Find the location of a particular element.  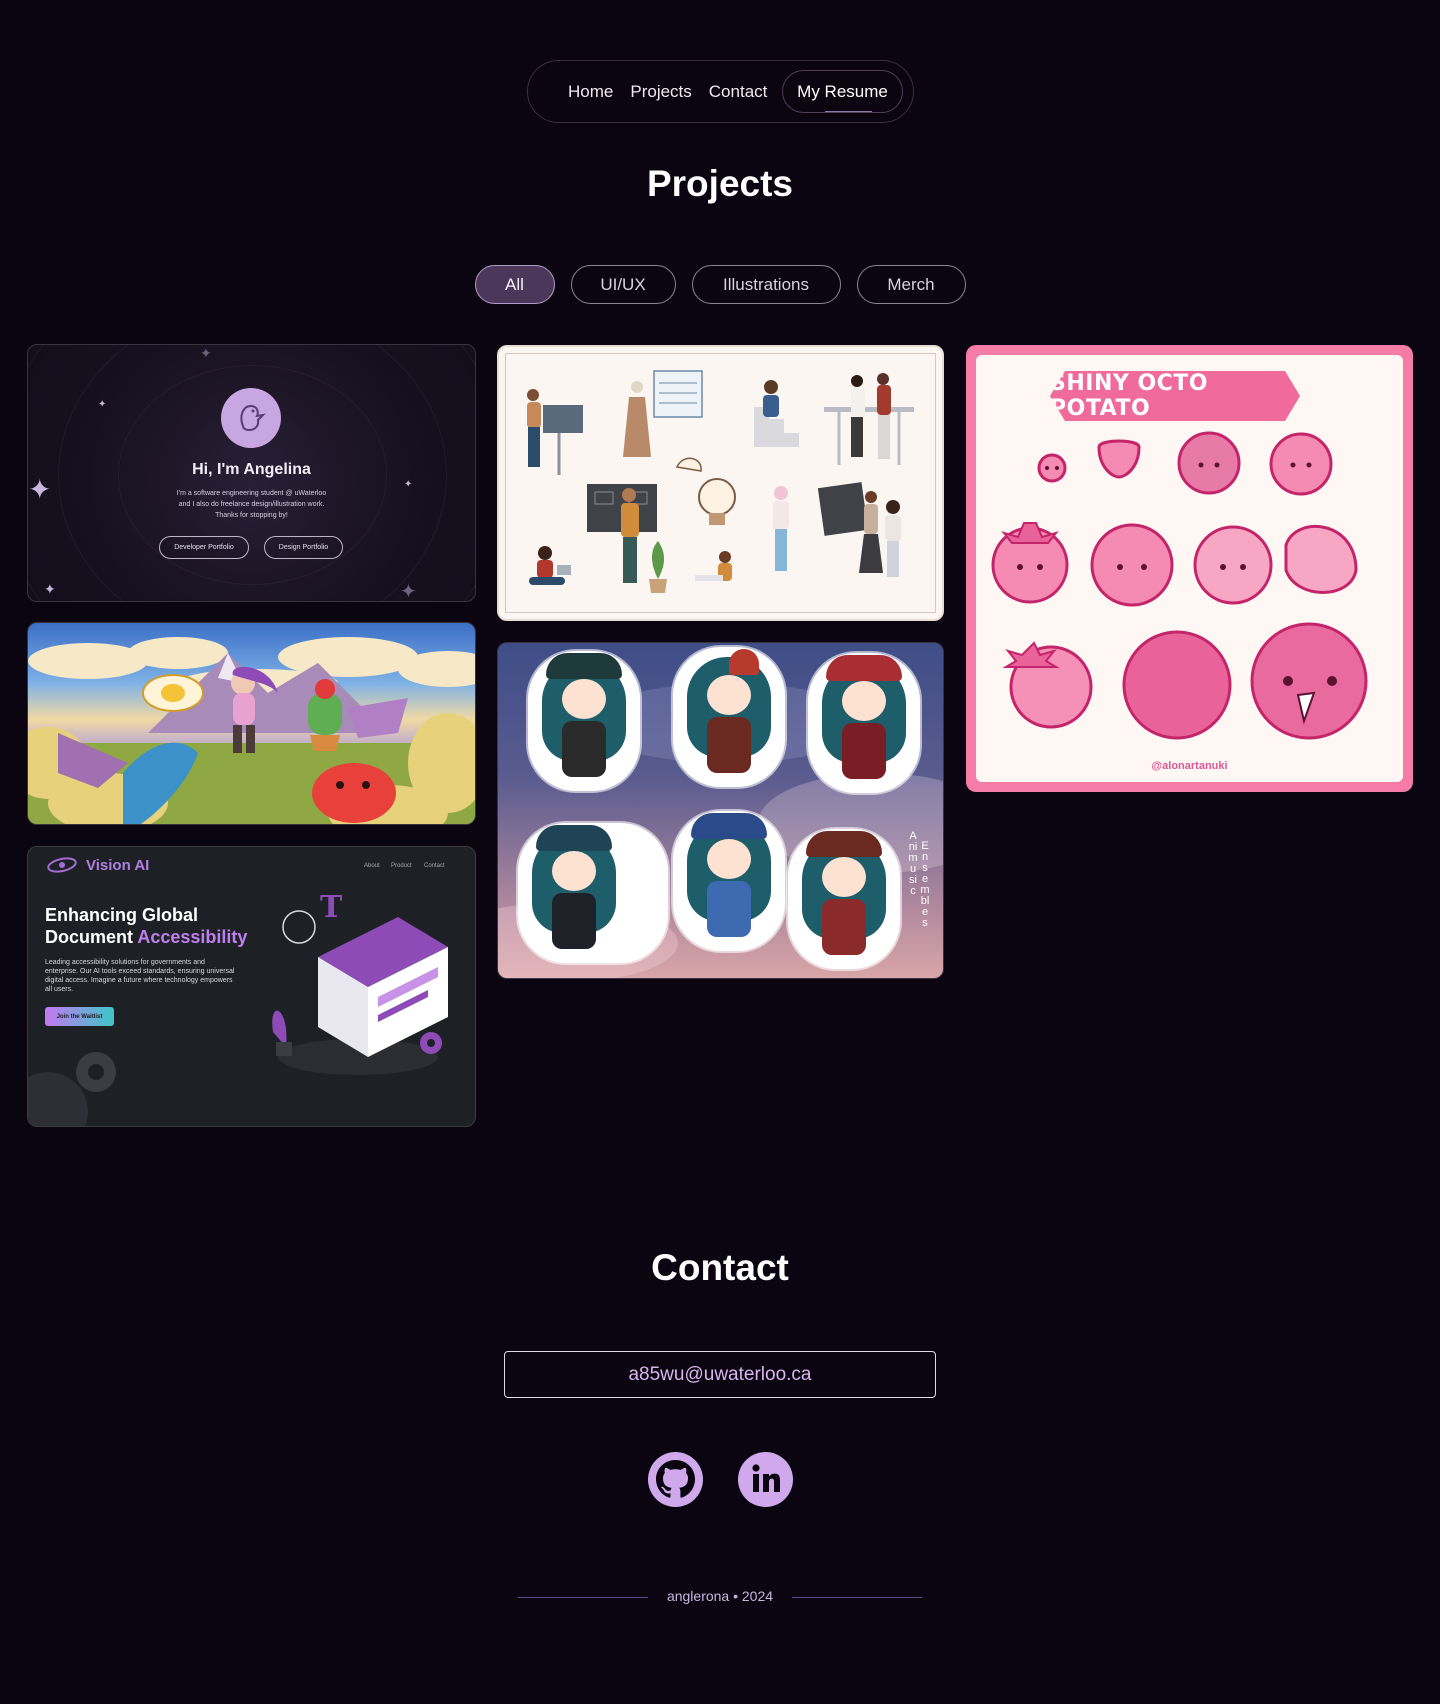

projects-heading: Projects is located at coordinates (719, 183).